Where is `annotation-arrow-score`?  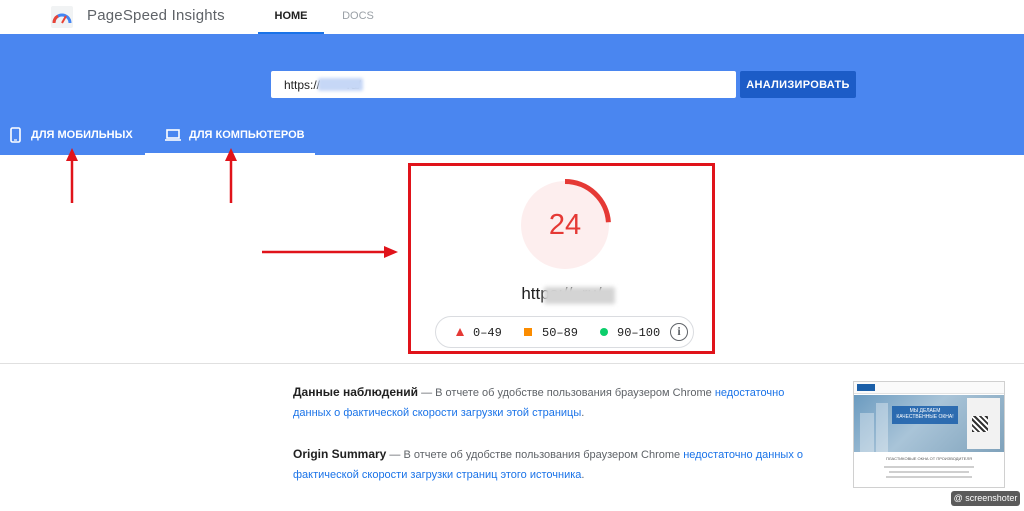
annotation-arrow-score is located at coordinates (330, 252).